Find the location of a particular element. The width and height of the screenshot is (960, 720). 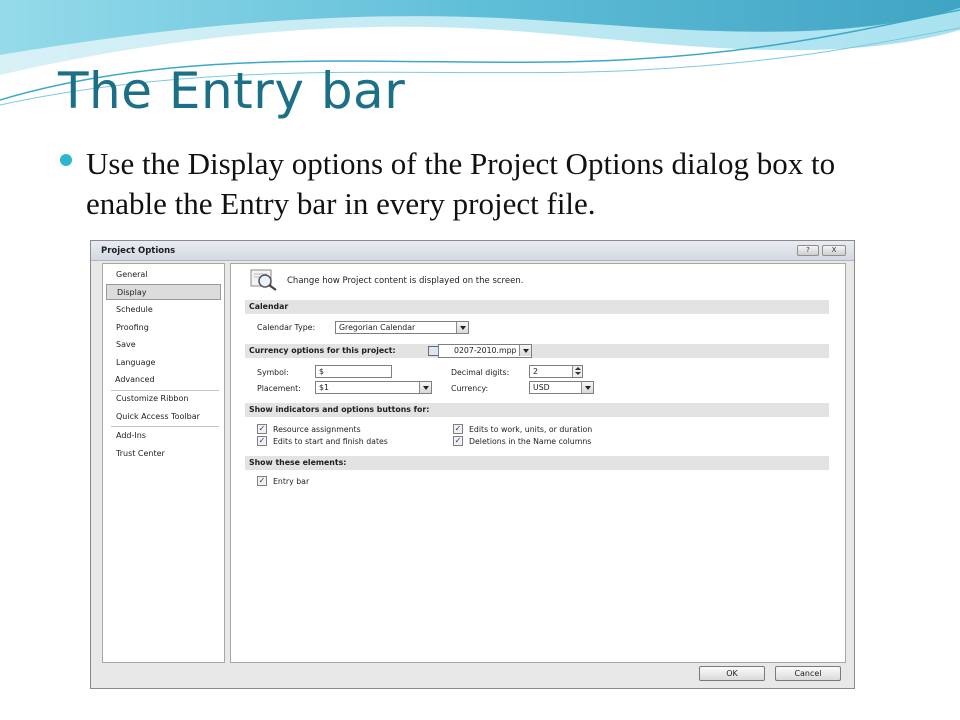

symbol-input: $ is located at coordinates (353, 371).